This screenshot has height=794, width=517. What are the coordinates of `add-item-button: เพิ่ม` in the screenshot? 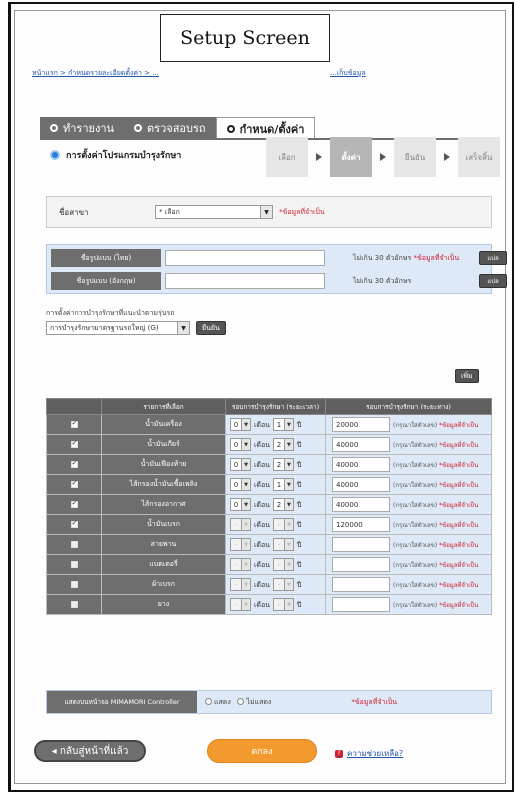 It's located at (467, 376).